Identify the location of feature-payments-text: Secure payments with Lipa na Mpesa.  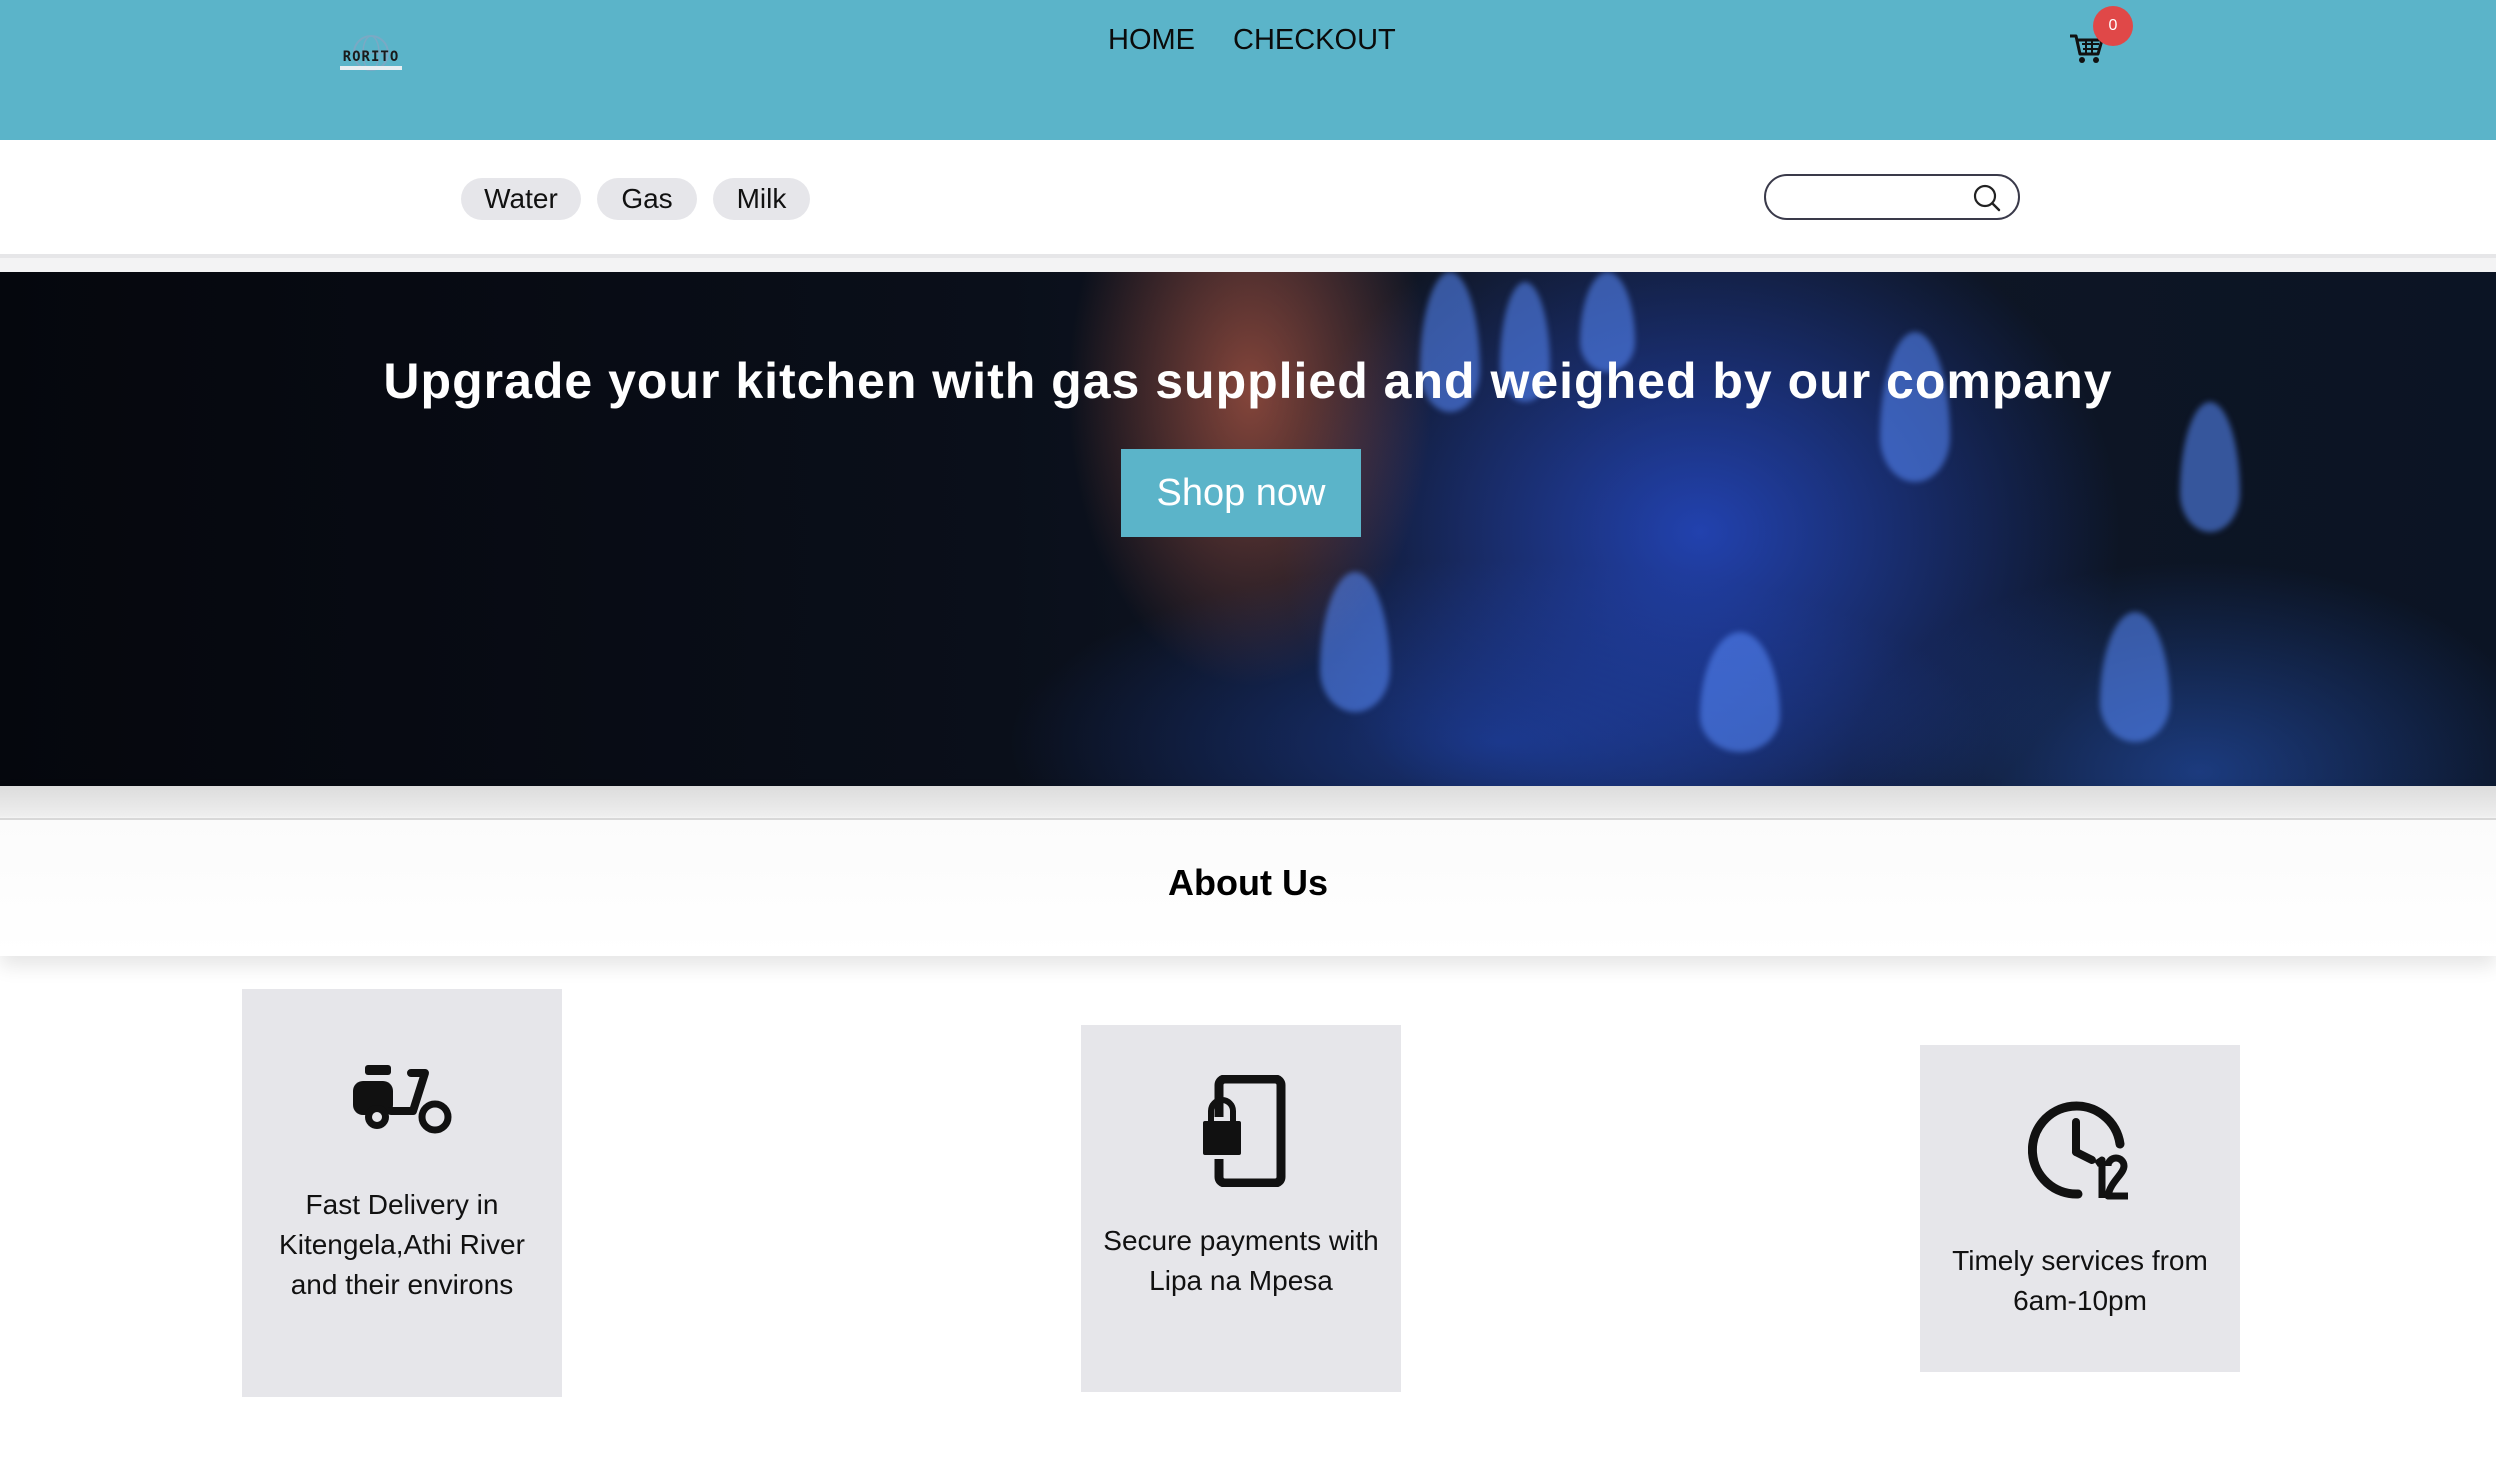
(1241, 1260).